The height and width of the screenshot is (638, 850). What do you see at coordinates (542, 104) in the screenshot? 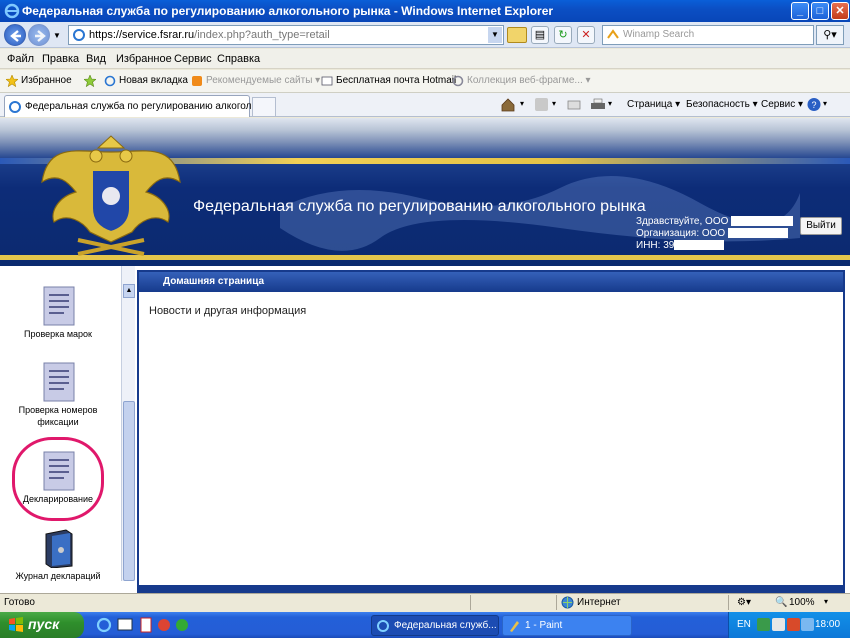
I see `feeds-icon` at bounding box center [542, 104].